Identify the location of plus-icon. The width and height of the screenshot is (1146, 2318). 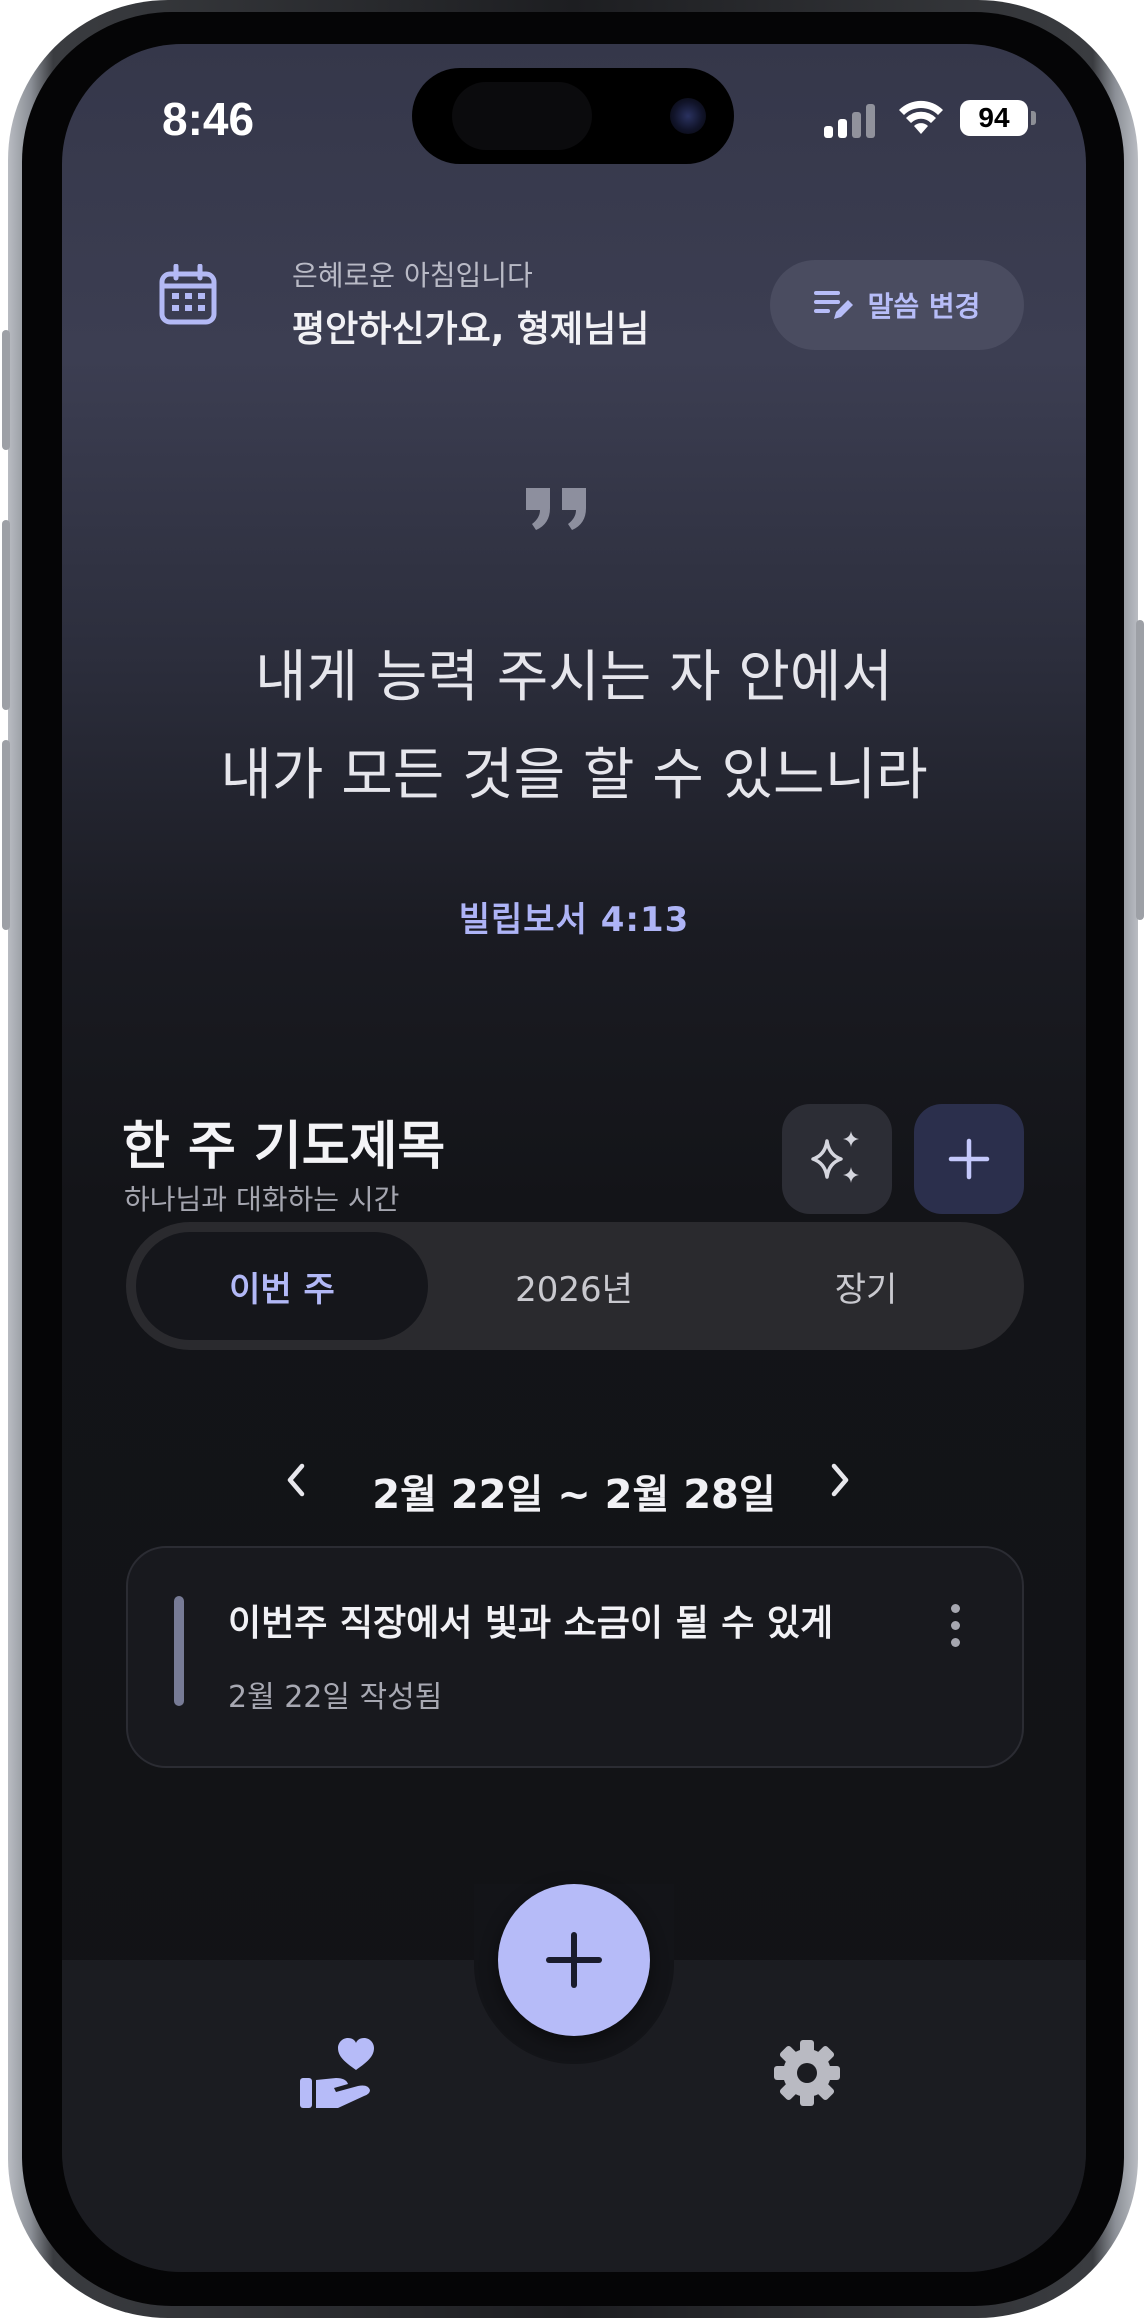
(969, 1159).